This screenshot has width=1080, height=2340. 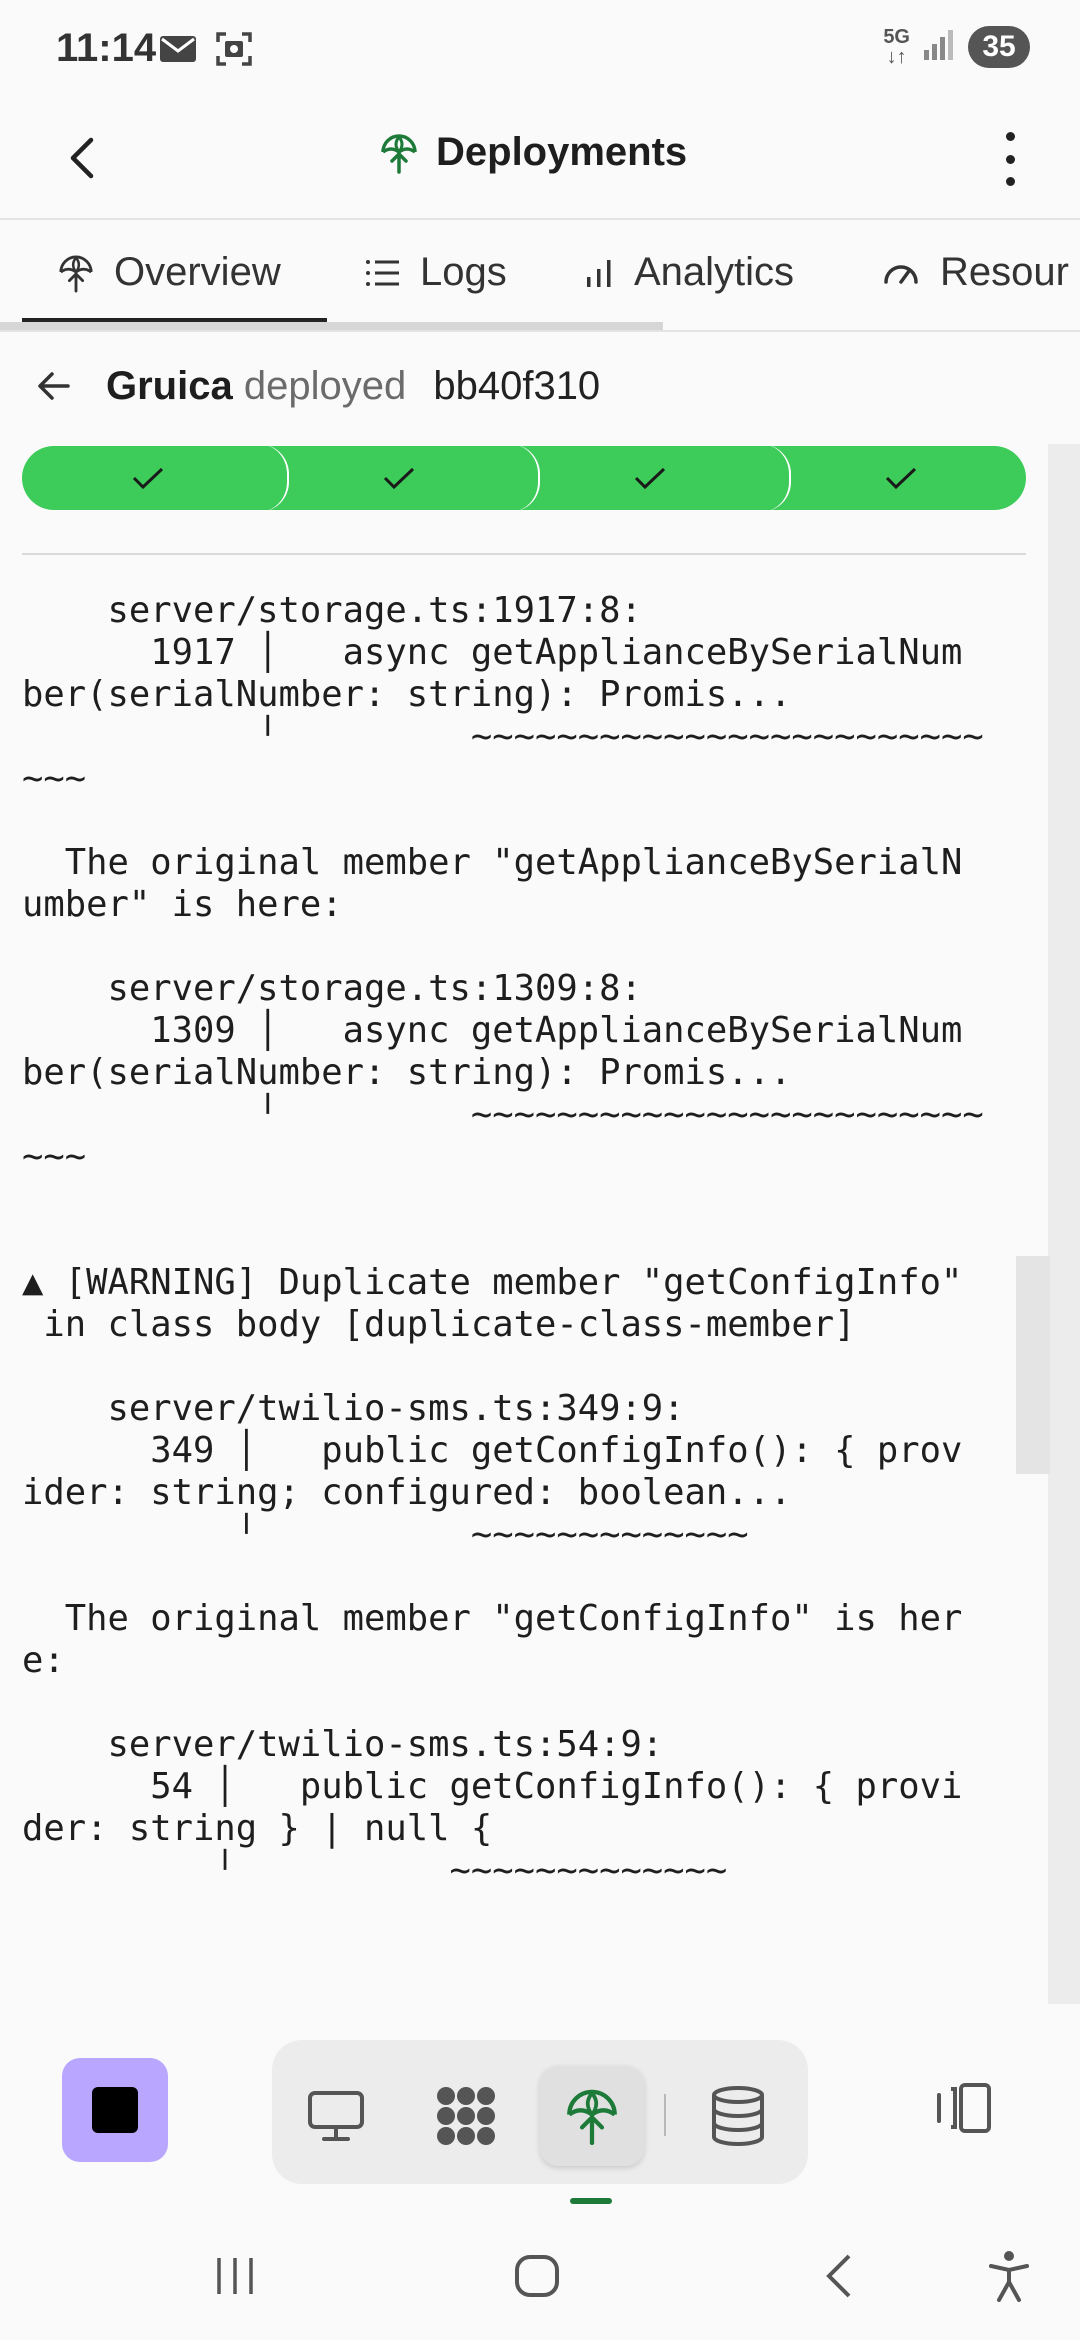 I want to click on tool-deployments, so click(x=592, y=2116).